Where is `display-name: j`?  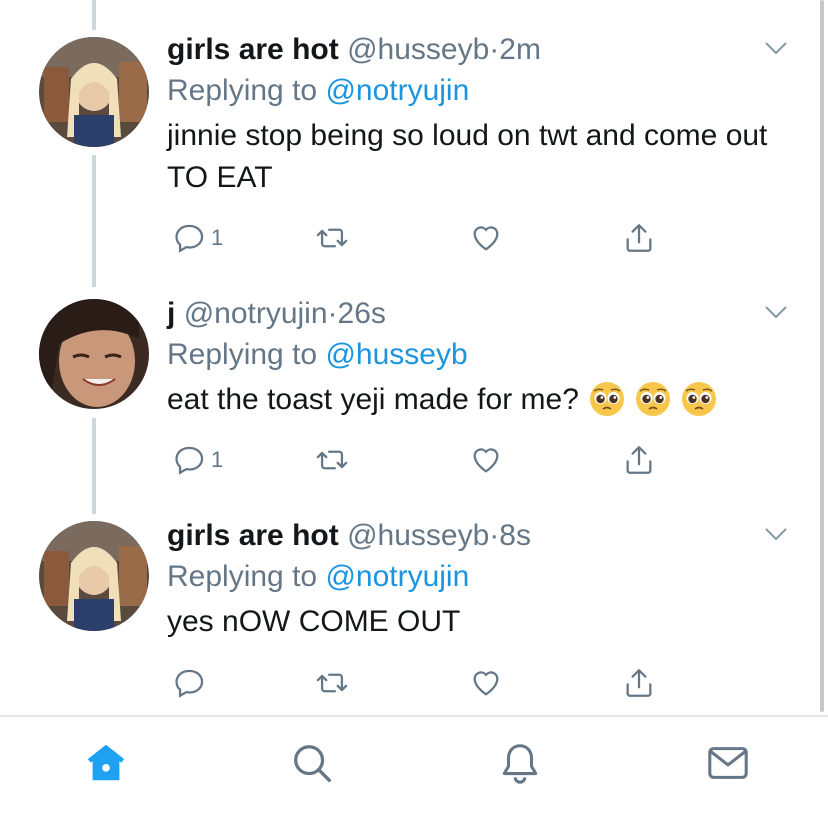 display-name: j is located at coordinates (171, 313).